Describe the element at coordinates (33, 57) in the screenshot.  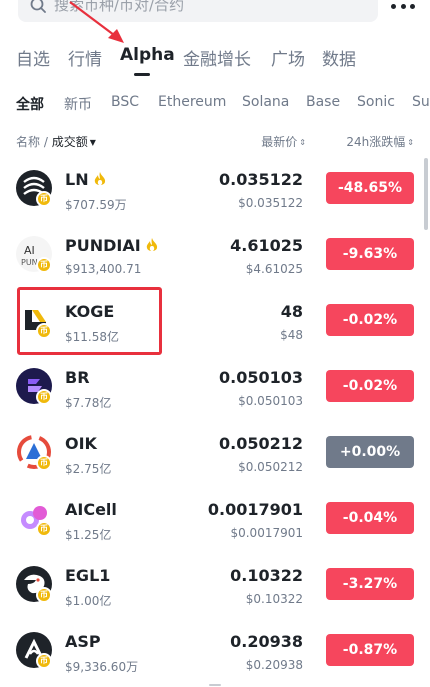
I see `tab-watchlist: 自选` at that location.